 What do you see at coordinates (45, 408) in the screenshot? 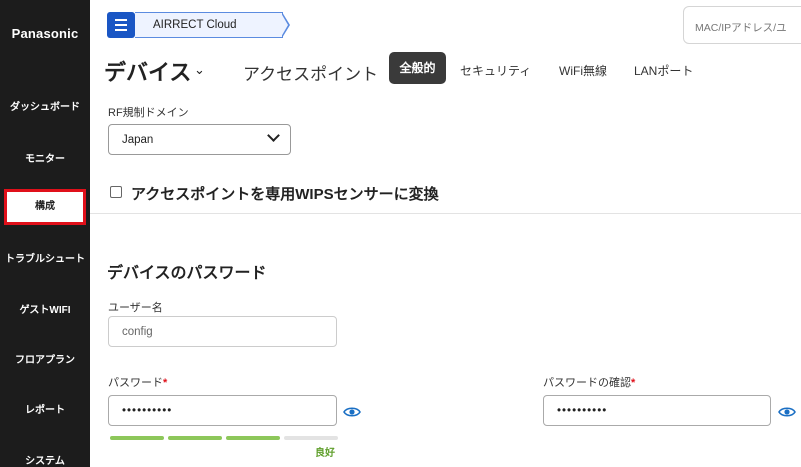
I see `sidebar-item-report: レポート` at bounding box center [45, 408].